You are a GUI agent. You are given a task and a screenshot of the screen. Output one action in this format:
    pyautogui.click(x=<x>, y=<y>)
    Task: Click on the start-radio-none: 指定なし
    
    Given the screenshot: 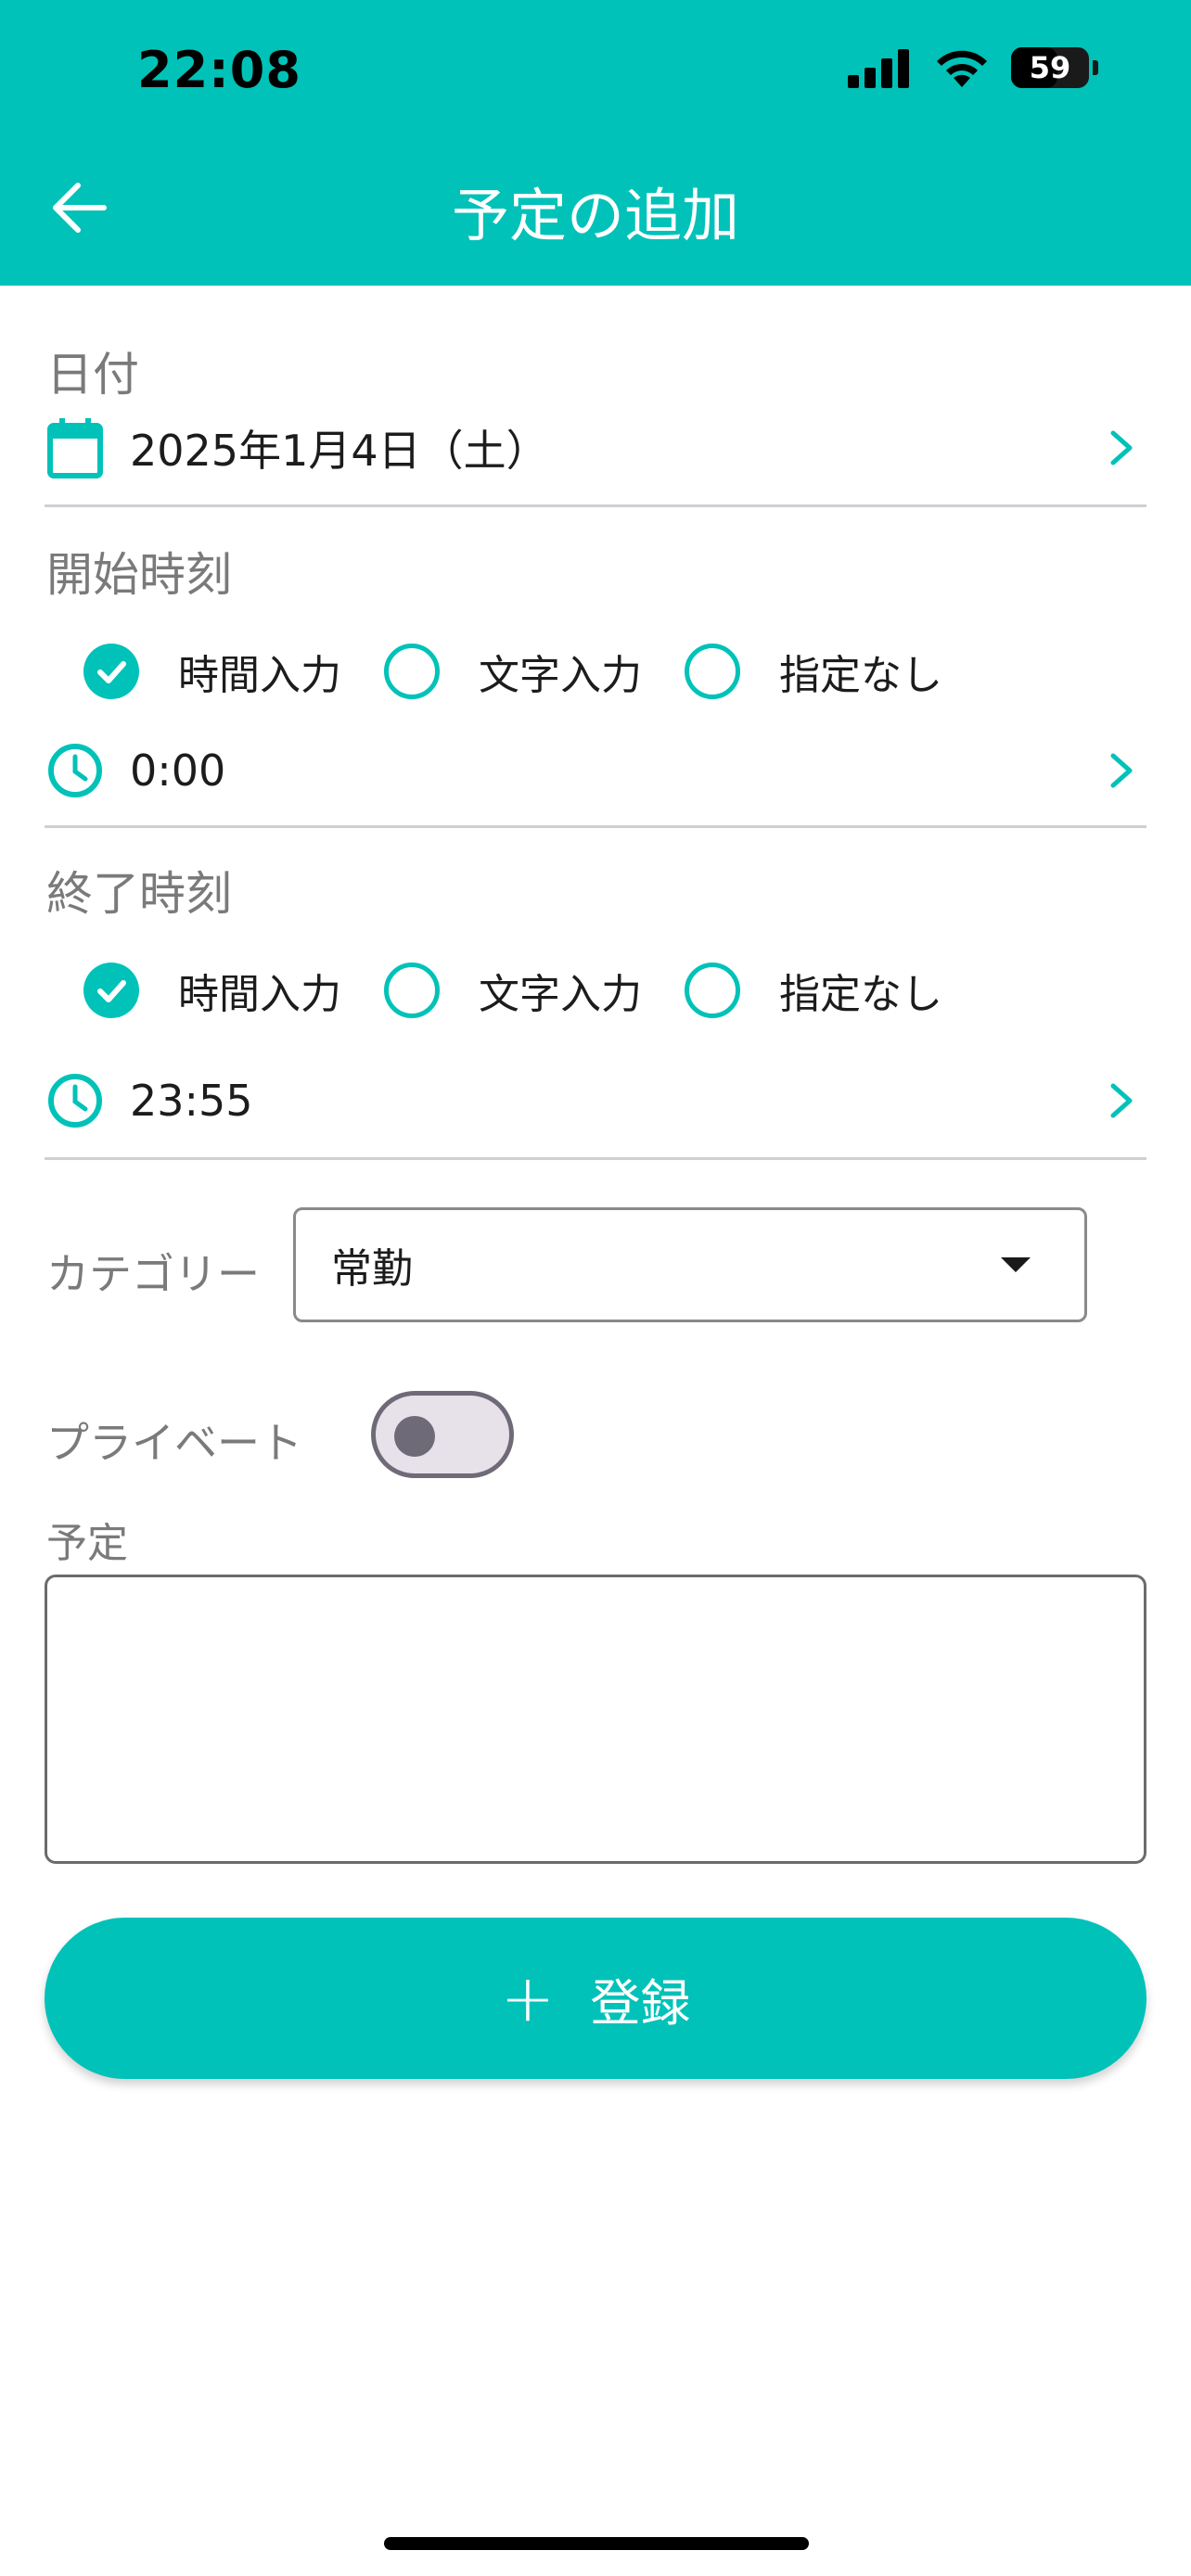 What is the action you would take?
    pyautogui.click(x=814, y=672)
    